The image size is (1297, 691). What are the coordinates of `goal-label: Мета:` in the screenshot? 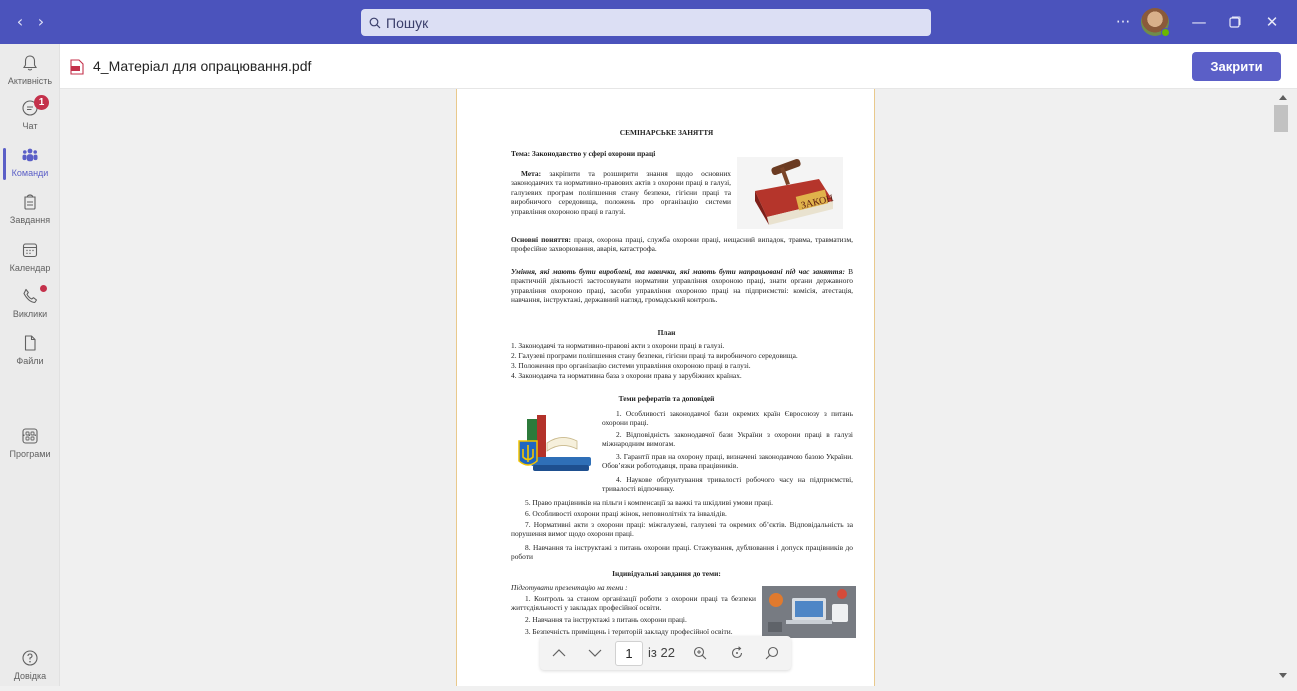 It's located at (531, 173).